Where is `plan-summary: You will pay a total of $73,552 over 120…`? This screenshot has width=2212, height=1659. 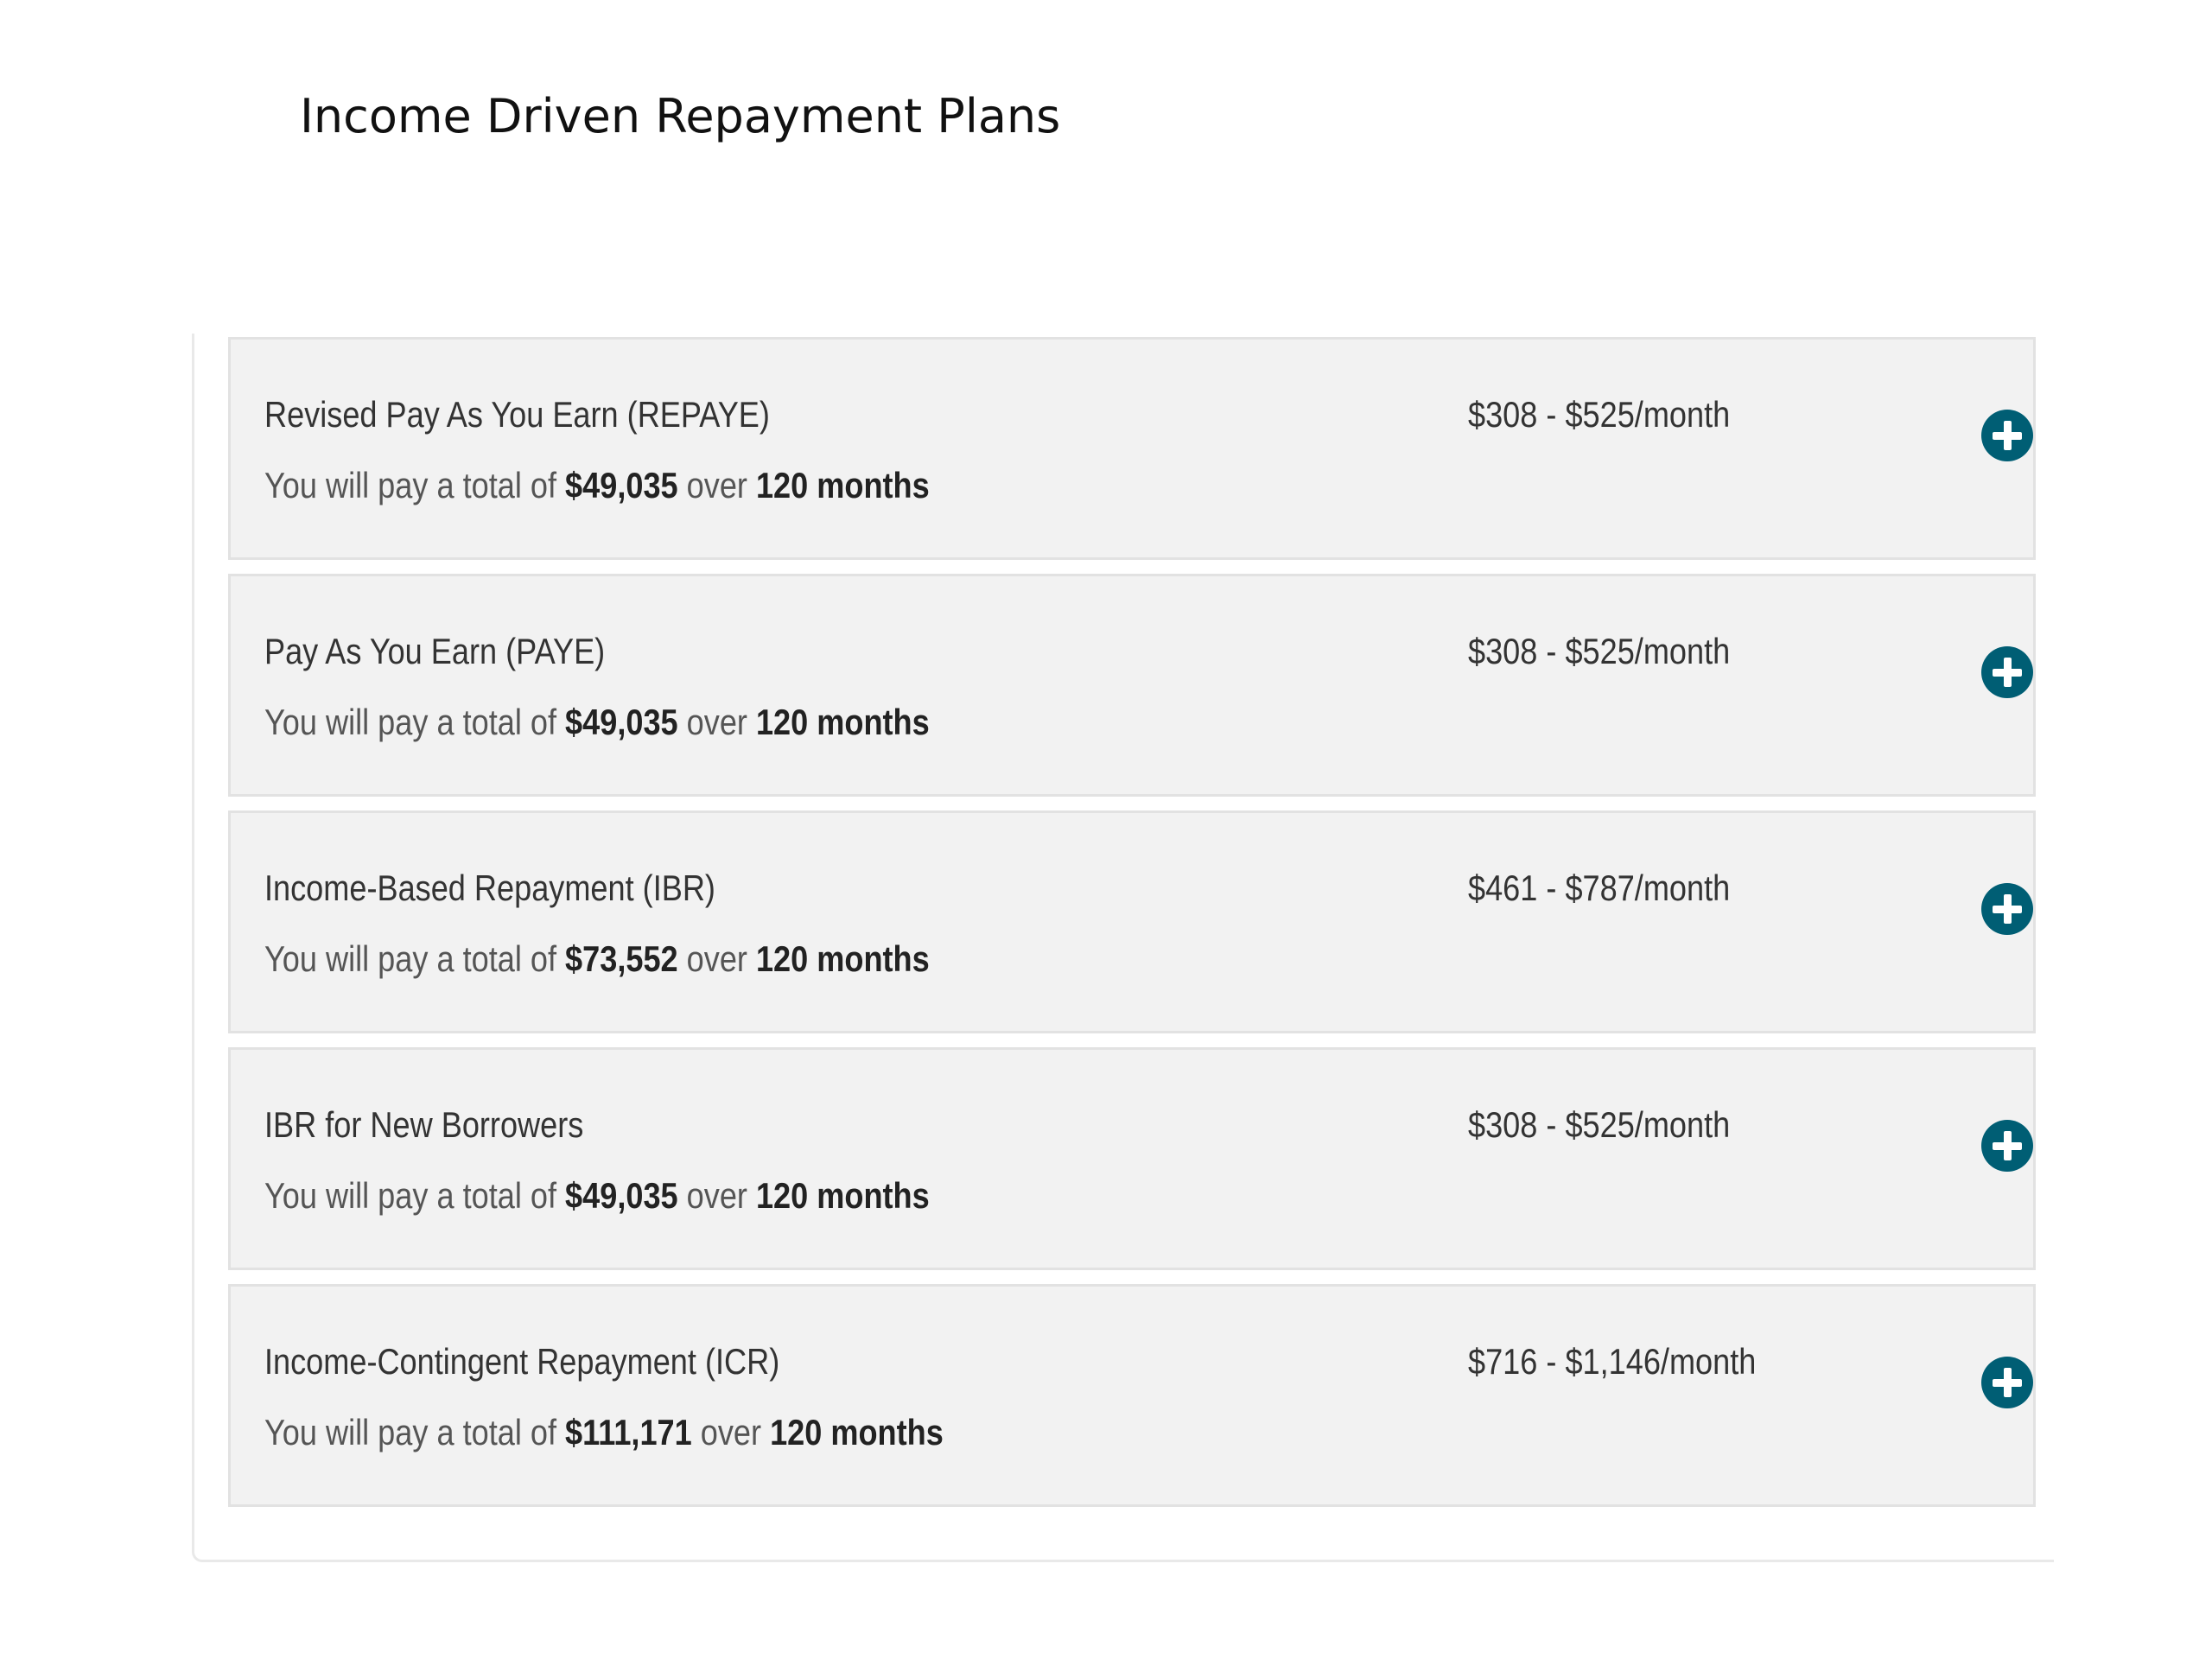 plan-summary: You will pay a total of $73,552 over 120… is located at coordinates (597, 959).